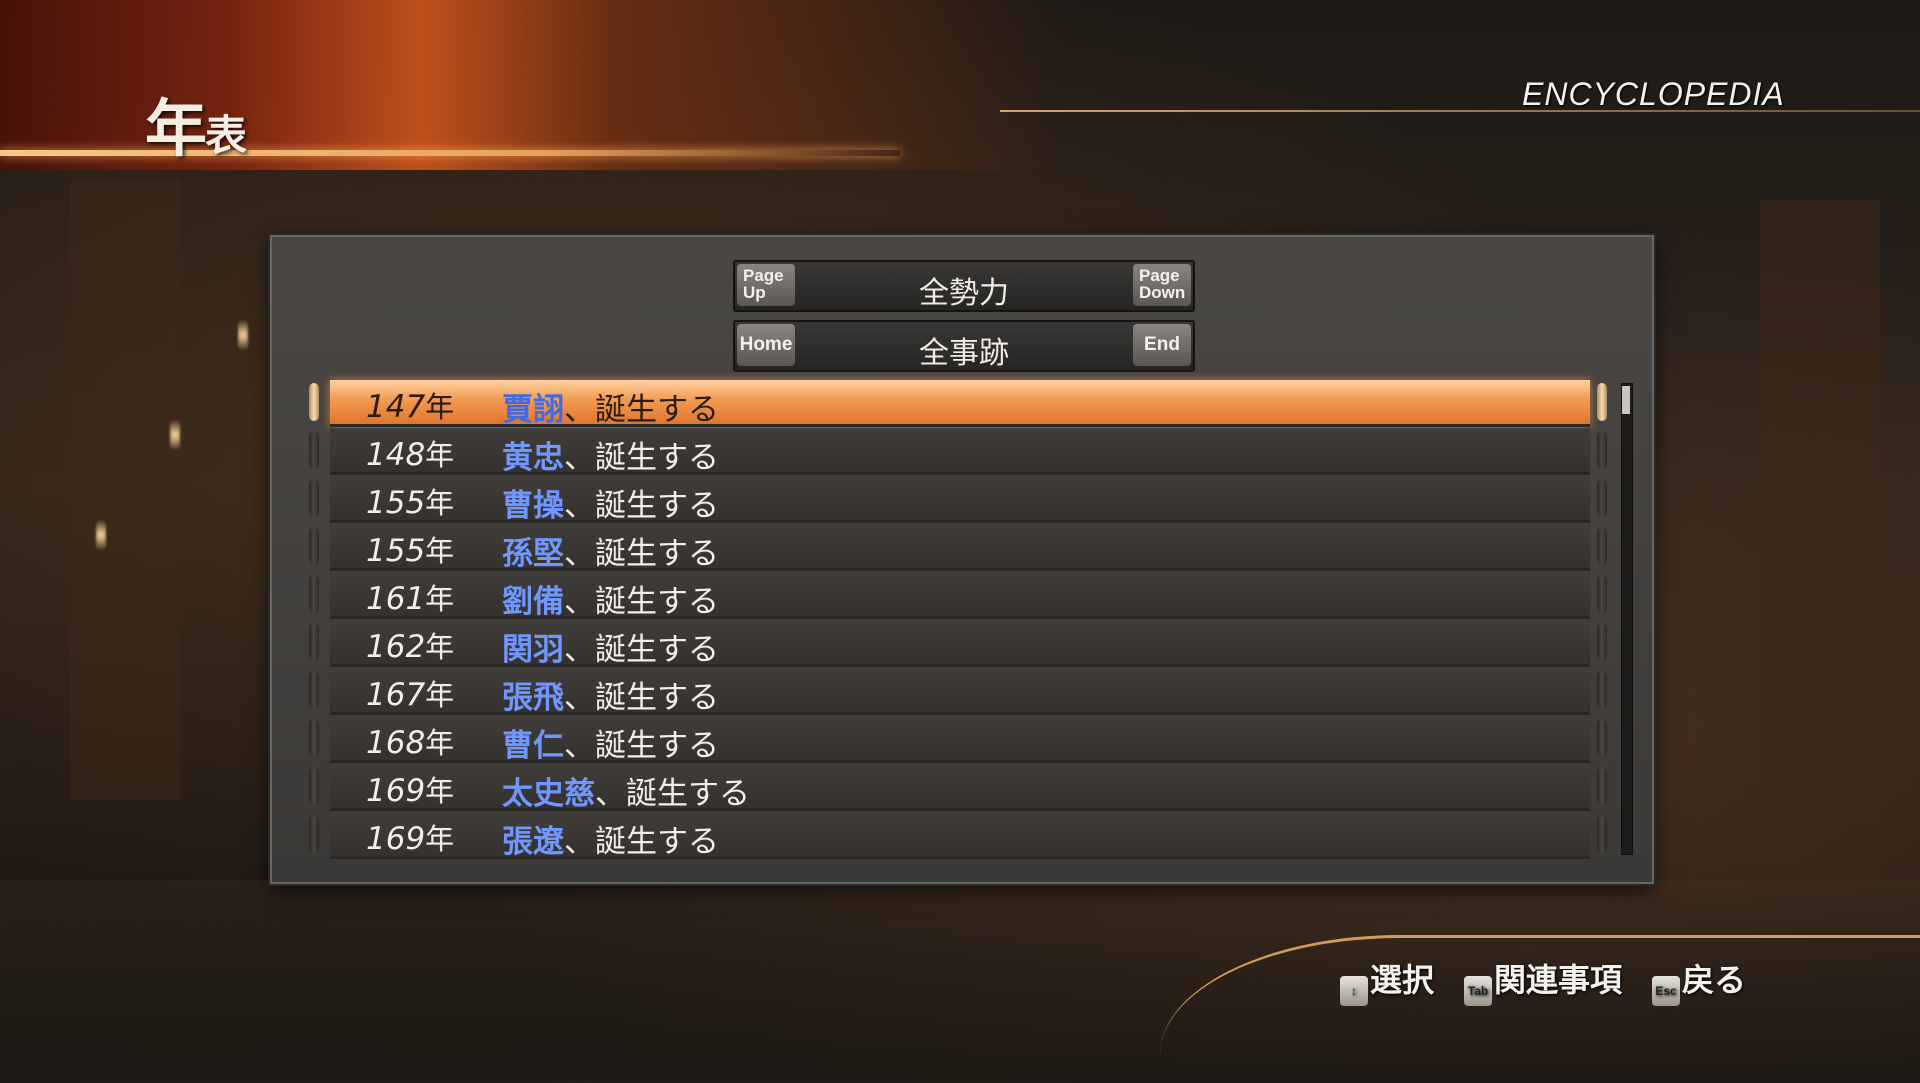 The height and width of the screenshot is (1083, 1920). I want to click on row-event: 孫堅、誕生する, so click(610, 550).